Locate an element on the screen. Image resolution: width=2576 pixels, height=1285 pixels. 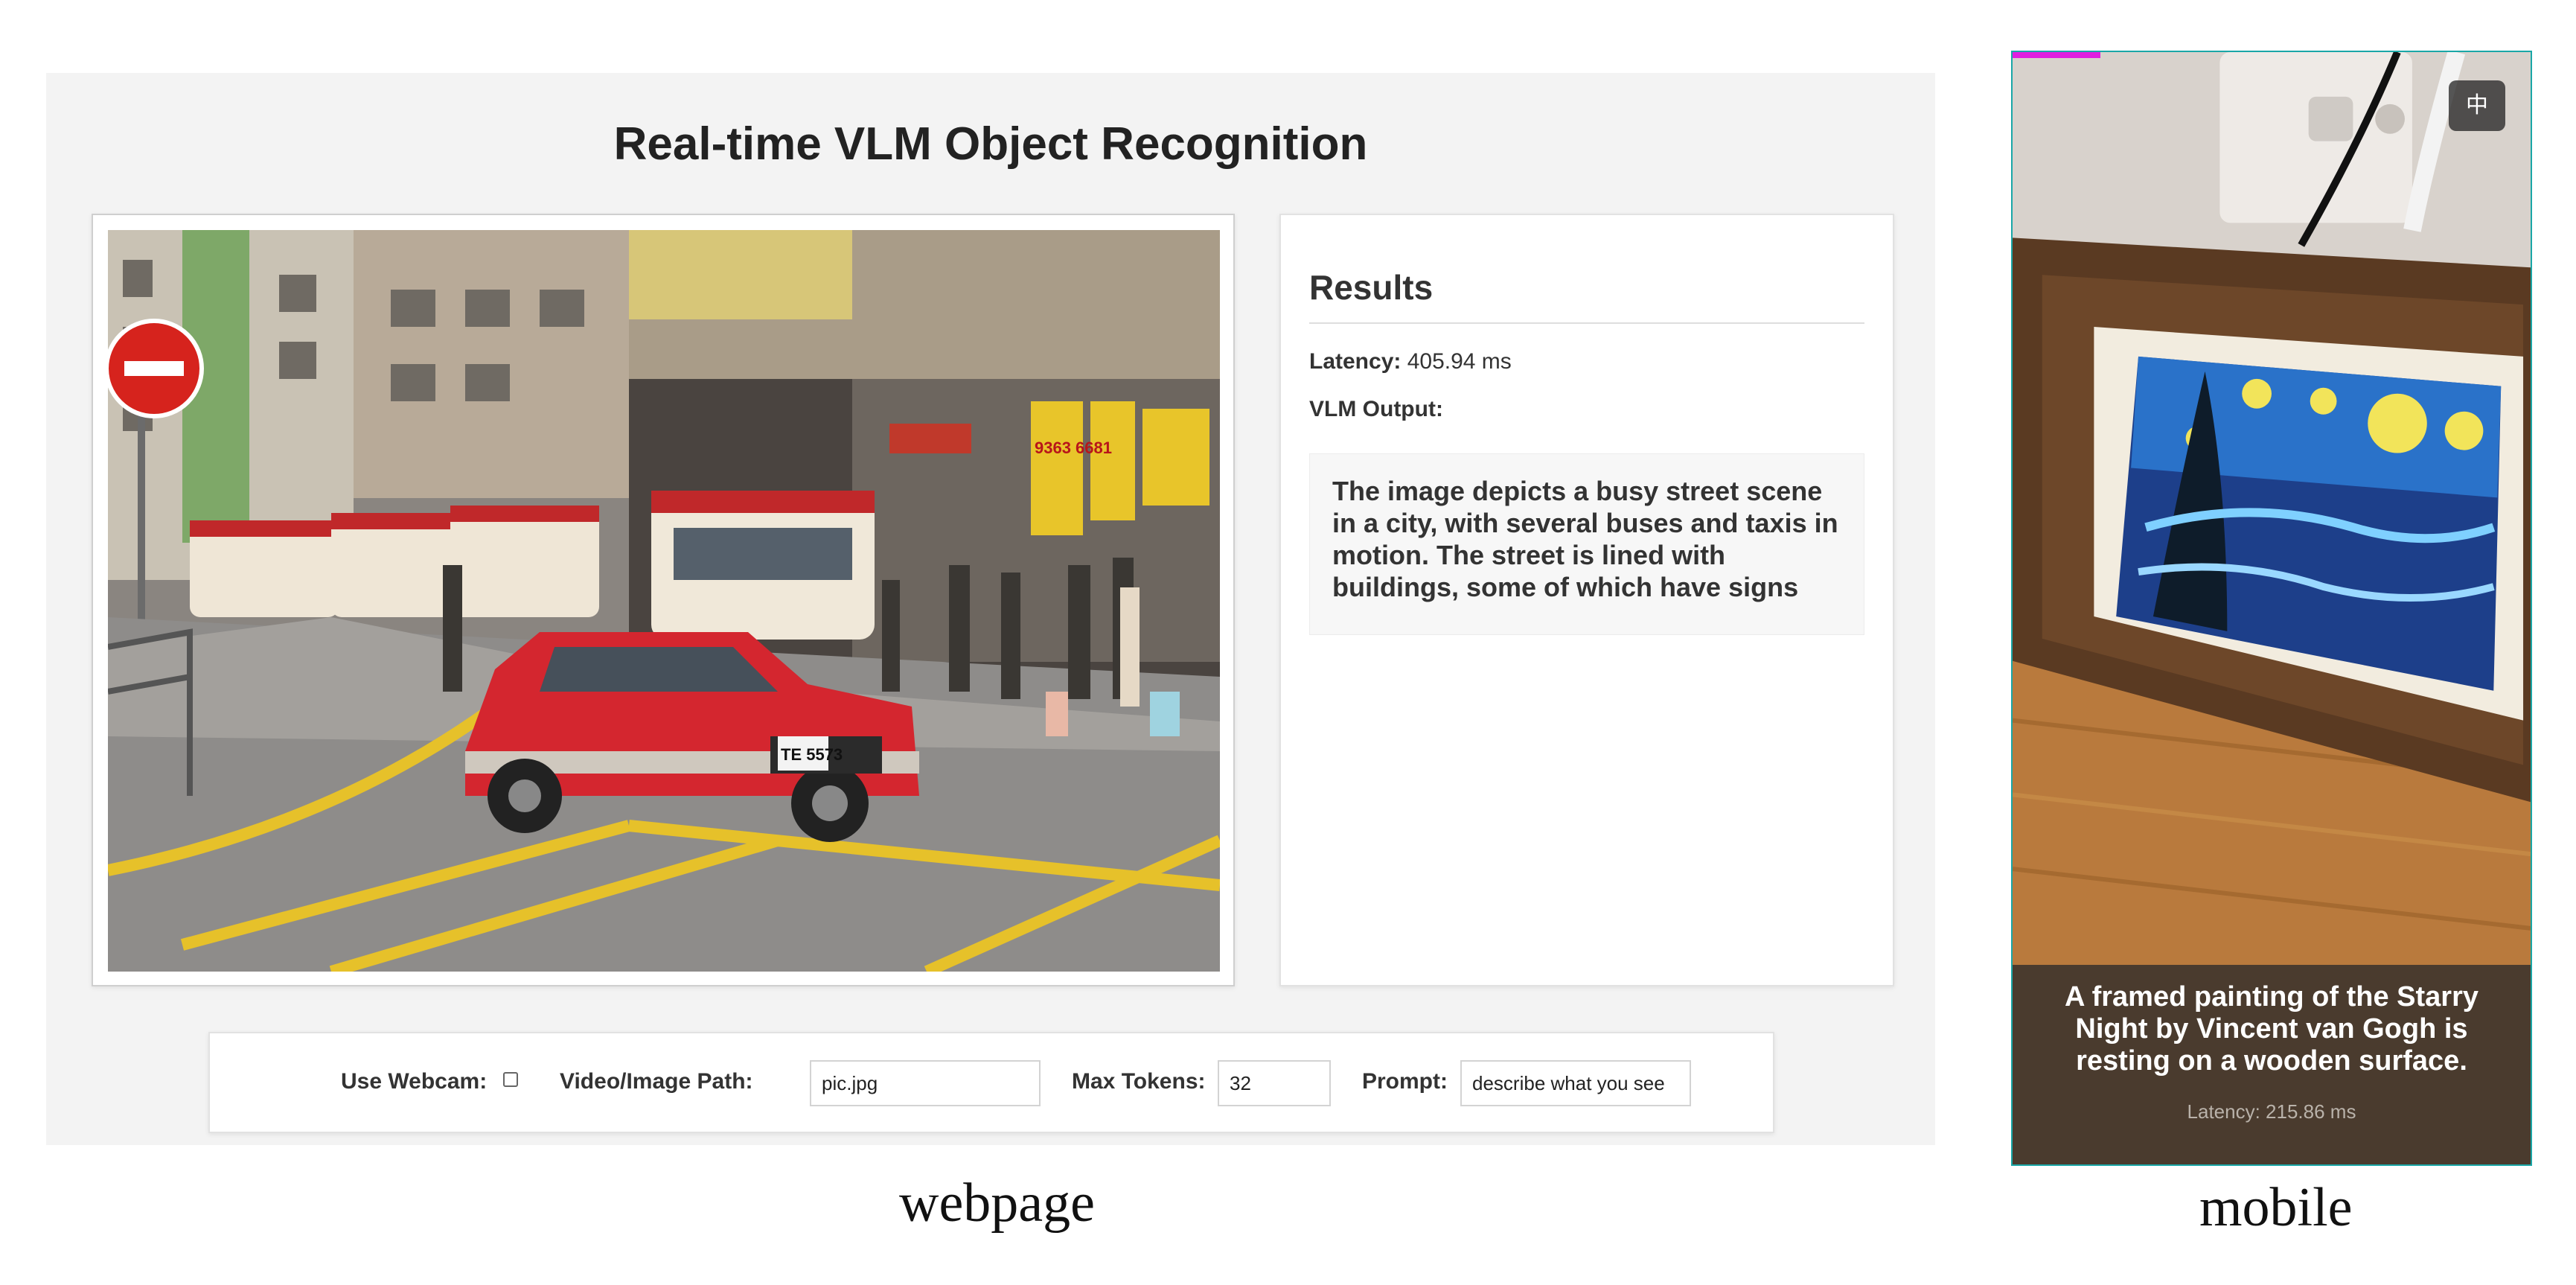
license-plate: TE 5573 is located at coordinates (812, 754).